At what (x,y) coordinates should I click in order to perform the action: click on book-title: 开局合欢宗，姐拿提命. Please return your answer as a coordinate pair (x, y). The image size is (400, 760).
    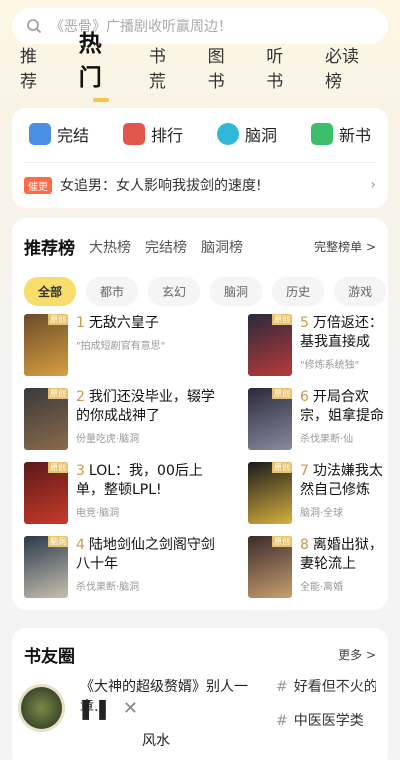
    Looking at the image, I should click on (342, 406).